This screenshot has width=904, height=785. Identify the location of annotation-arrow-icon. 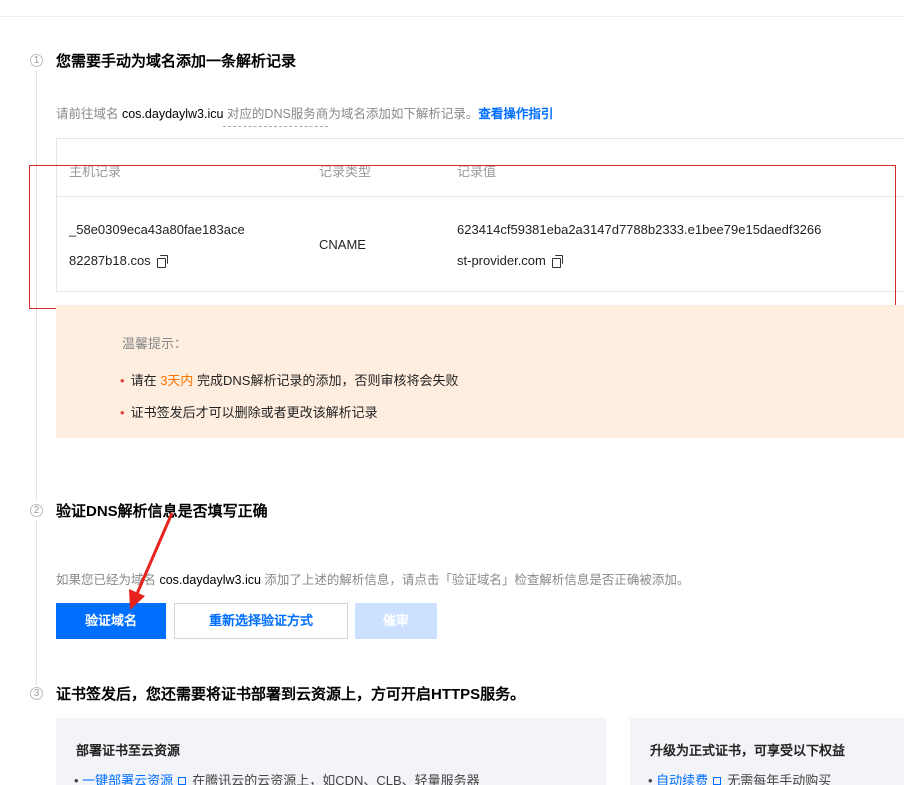
(151, 561).